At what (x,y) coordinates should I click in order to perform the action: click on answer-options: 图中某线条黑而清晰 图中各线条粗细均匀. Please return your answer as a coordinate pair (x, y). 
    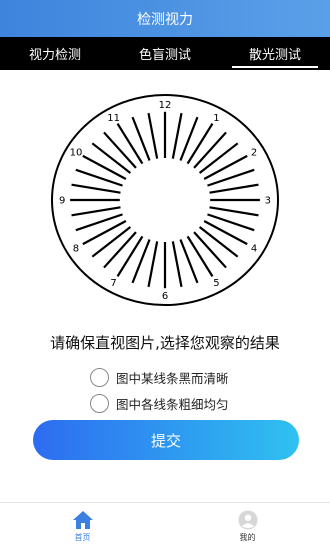
    Looking at the image, I should click on (159, 390).